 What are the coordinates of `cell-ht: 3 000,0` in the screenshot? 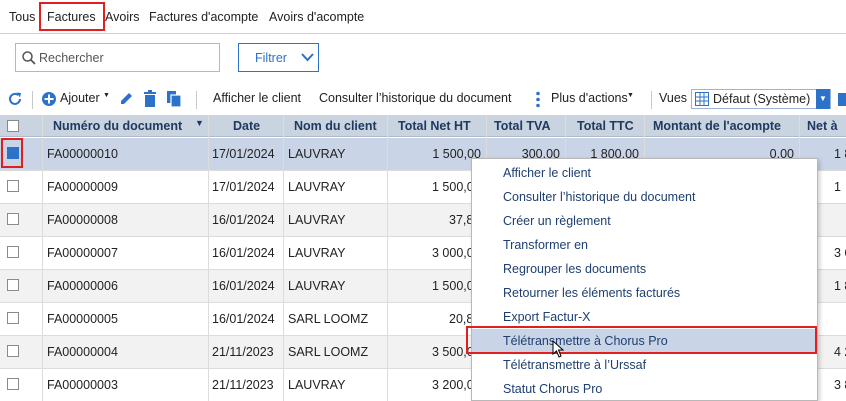 It's located at (453, 253).